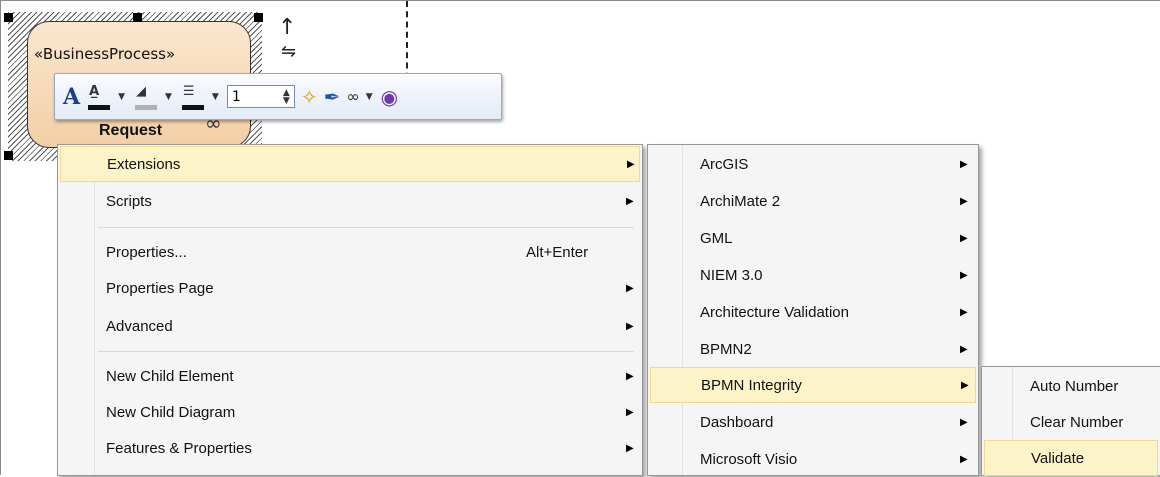 Image resolution: width=1160 pixels, height=477 pixels. What do you see at coordinates (121, 97) in the screenshot?
I see `font-color-dropdown-icon: ▼` at bounding box center [121, 97].